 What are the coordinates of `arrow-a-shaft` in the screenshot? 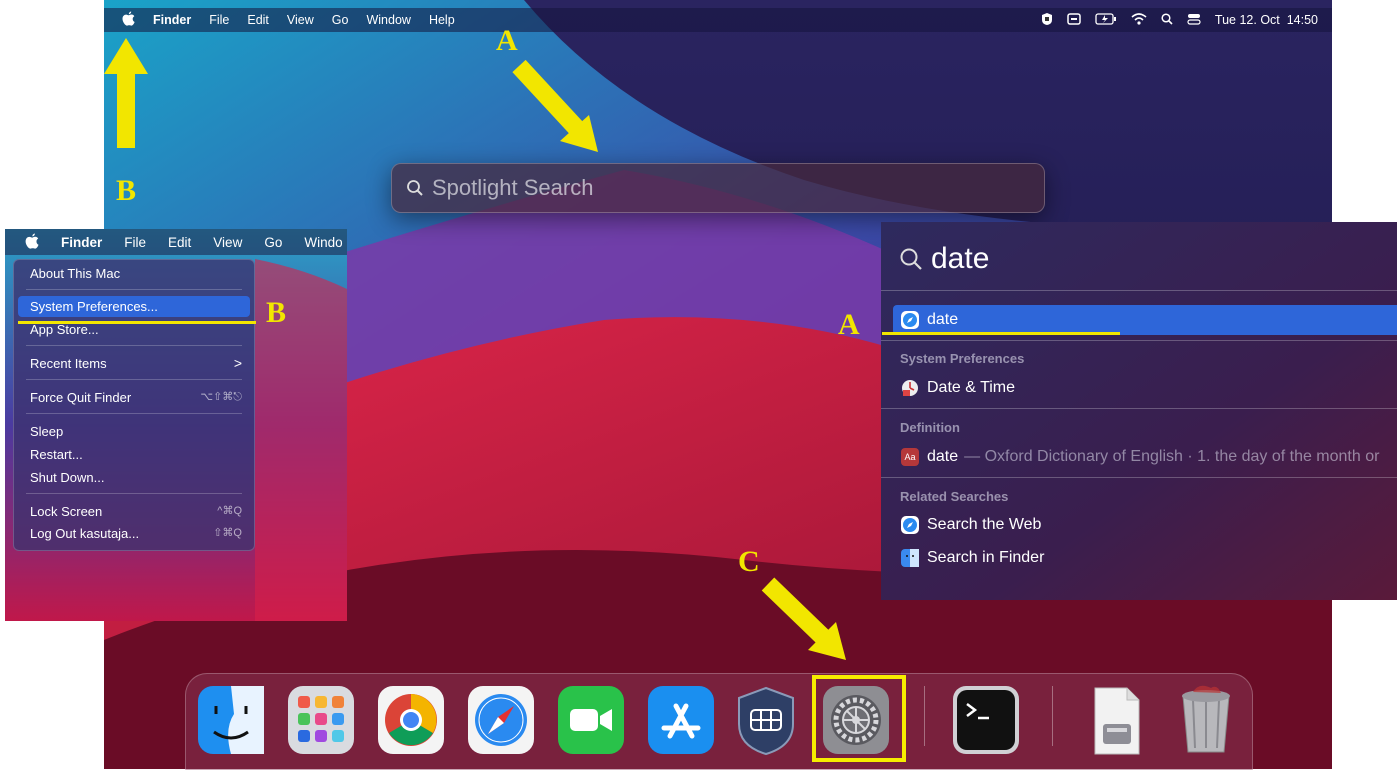 It's located at (549, 99).